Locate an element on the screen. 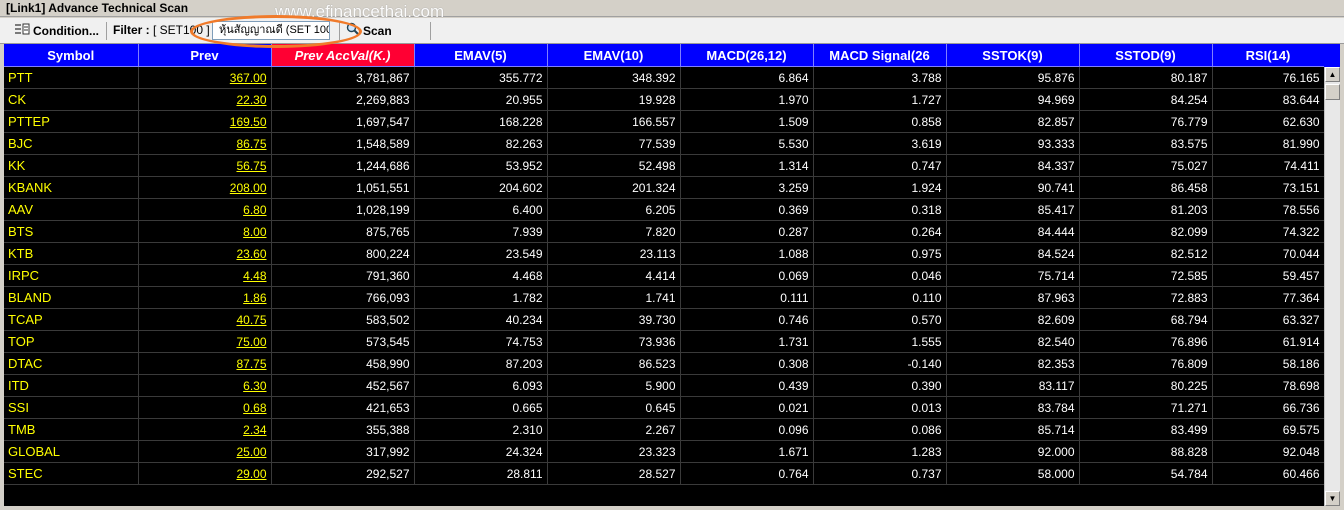  column-header-sstok: SSTOK(9) is located at coordinates (1013, 55).